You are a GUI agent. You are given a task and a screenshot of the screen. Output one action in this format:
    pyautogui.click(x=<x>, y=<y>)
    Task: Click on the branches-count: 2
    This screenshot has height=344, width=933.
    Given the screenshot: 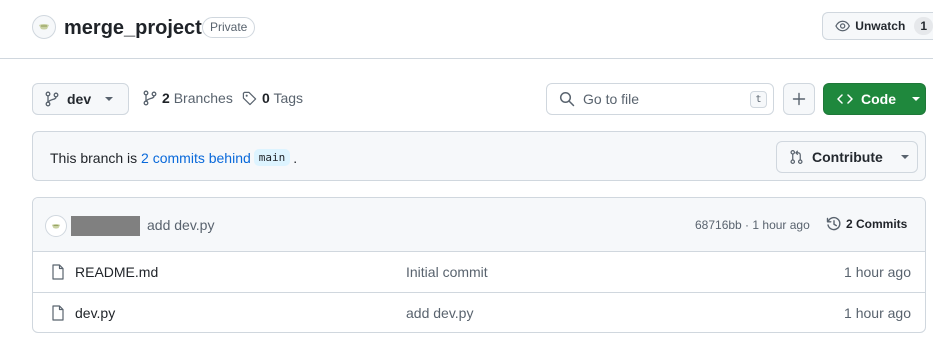 What is the action you would take?
    pyautogui.click(x=166, y=98)
    